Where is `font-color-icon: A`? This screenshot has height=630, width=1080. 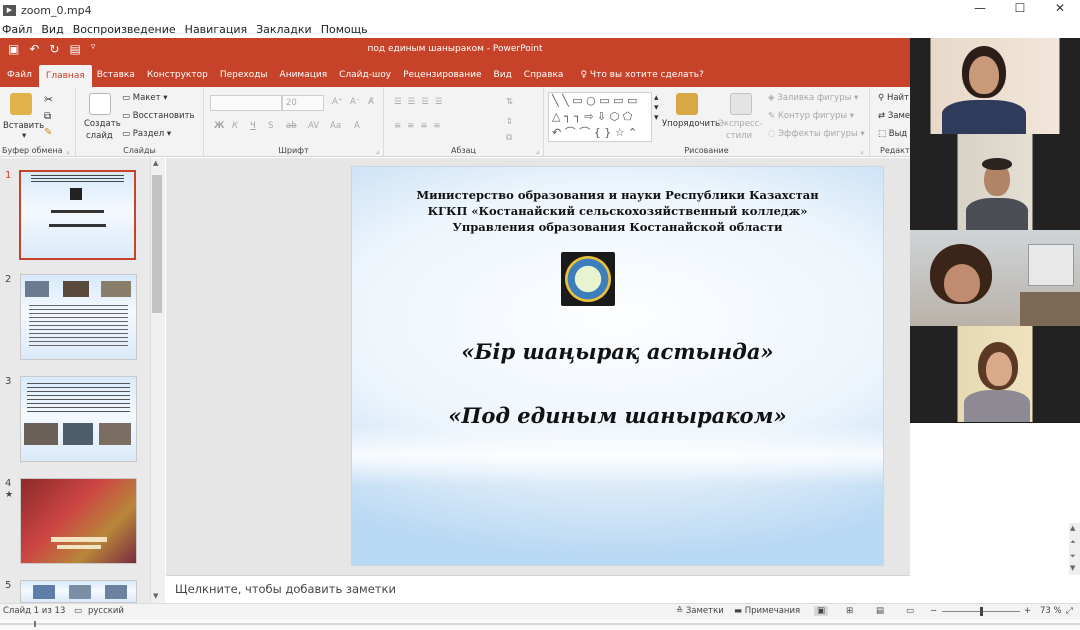 font-color-icon: A is located at coordinates (357, 126).